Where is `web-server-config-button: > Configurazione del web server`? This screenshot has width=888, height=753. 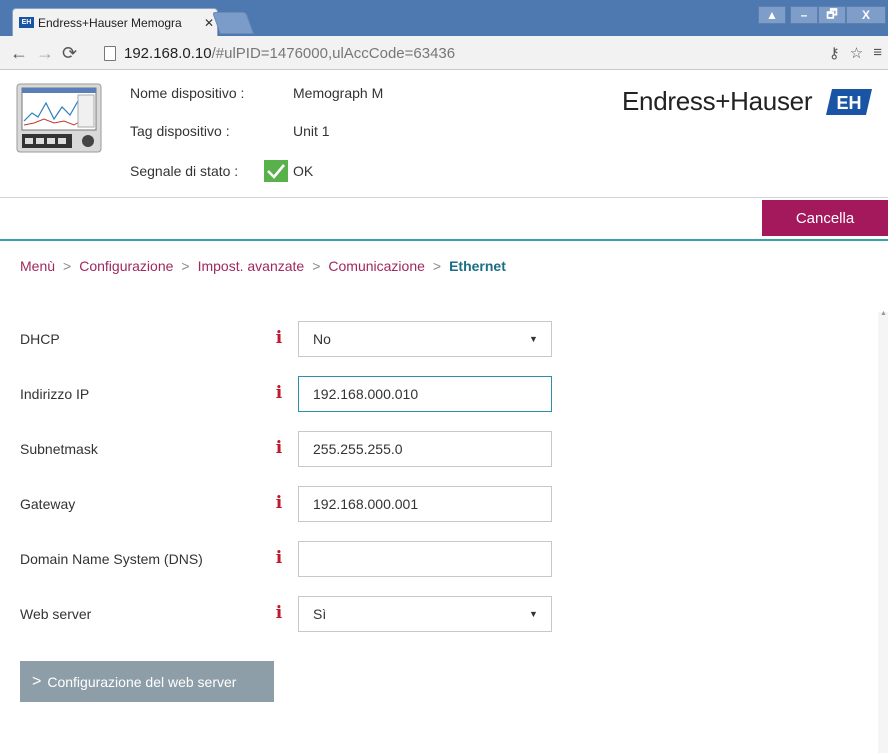 web-server-config-button: > Configurazione del web server is located at coordinates (147, 681).